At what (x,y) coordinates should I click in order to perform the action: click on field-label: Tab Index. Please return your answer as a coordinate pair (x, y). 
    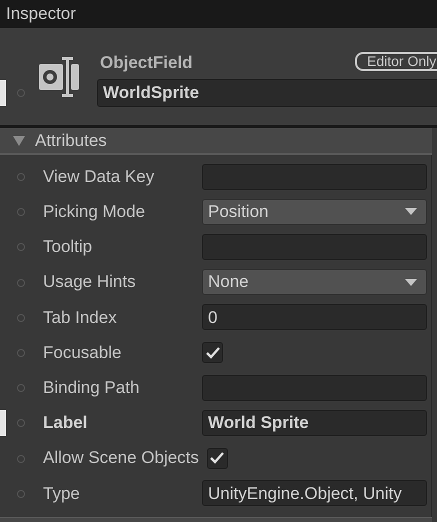
    Looking at the image, I should click on (80, 317).